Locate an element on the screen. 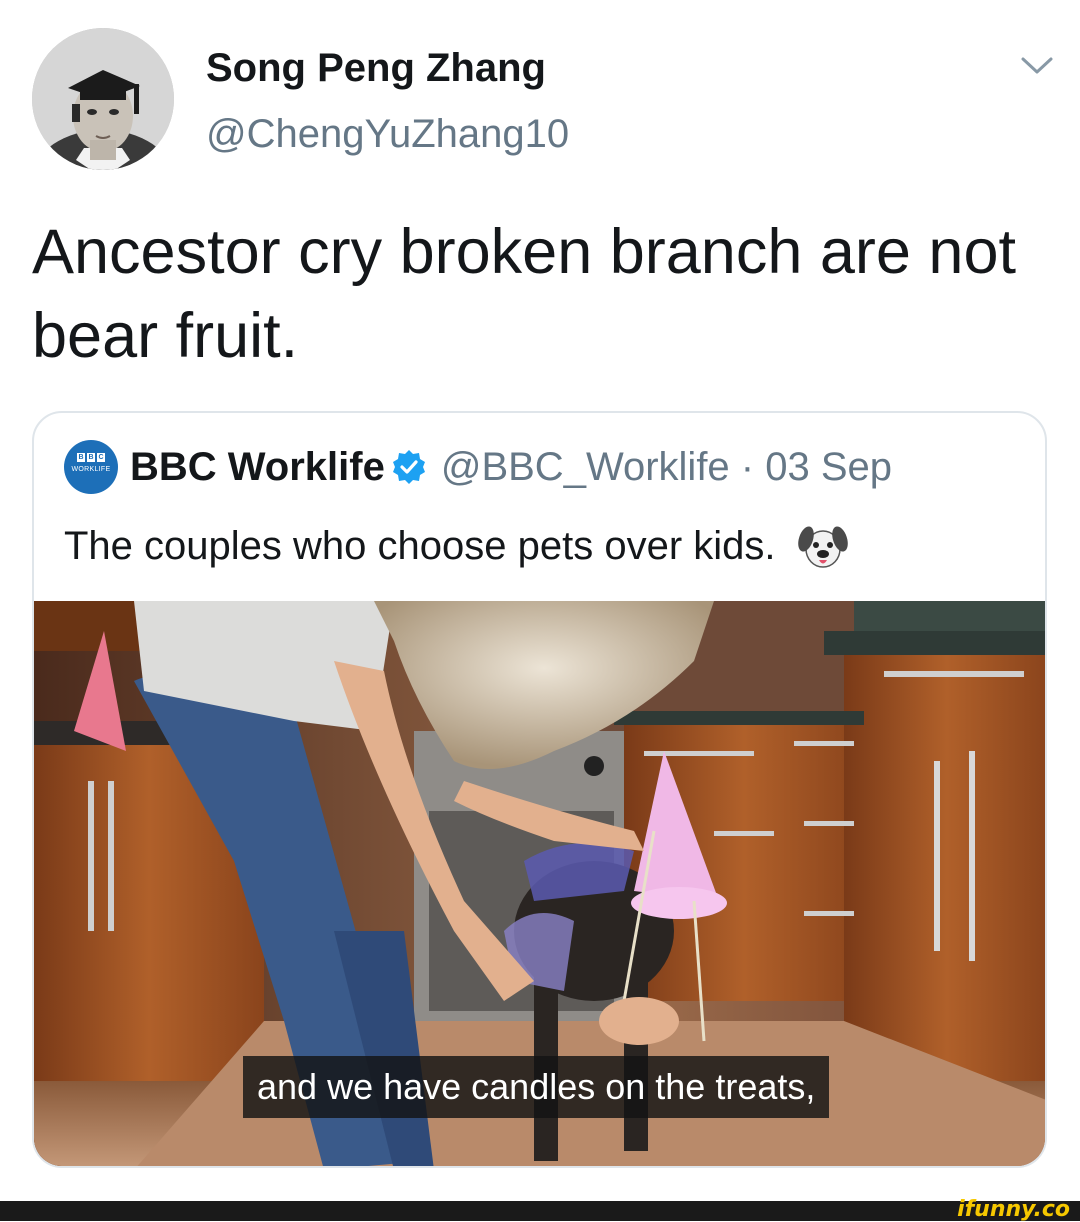 The width and height of the screenshot is (1080, 1222). author-display-name: Song Peng Zhang is located at coordinates (376, 68).